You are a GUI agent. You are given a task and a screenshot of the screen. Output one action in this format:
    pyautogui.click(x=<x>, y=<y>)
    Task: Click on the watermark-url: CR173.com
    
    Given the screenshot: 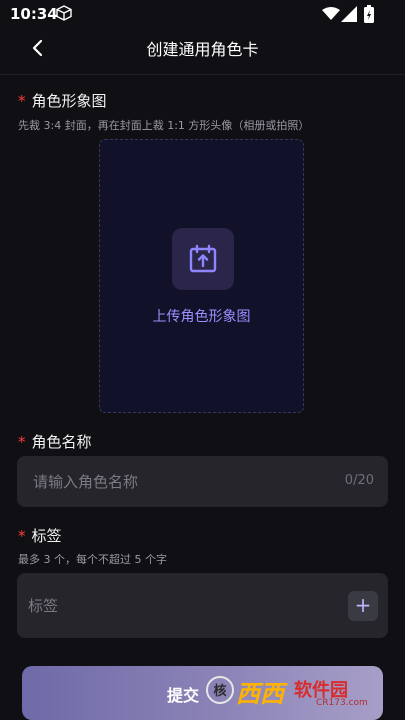 What is the action you would take?
    pyautogui.click(x=342, y=703)
    